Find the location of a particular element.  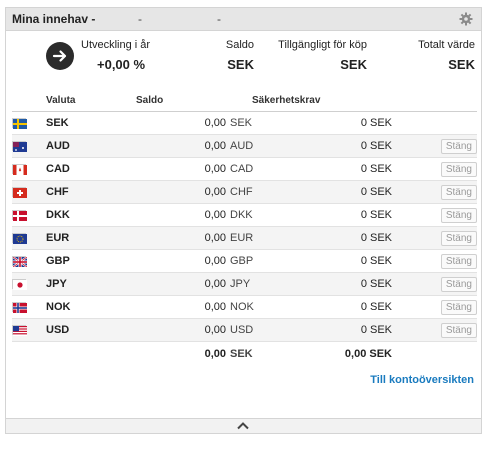

available-value: SEK is located at coordinates (353, 64).